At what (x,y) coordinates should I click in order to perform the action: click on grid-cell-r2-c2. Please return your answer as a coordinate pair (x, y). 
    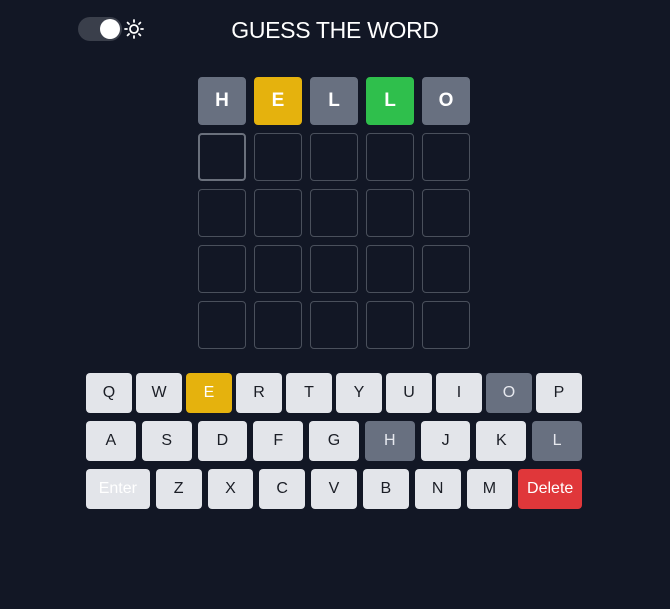
    Looking at the image, I should click on (278, 157).